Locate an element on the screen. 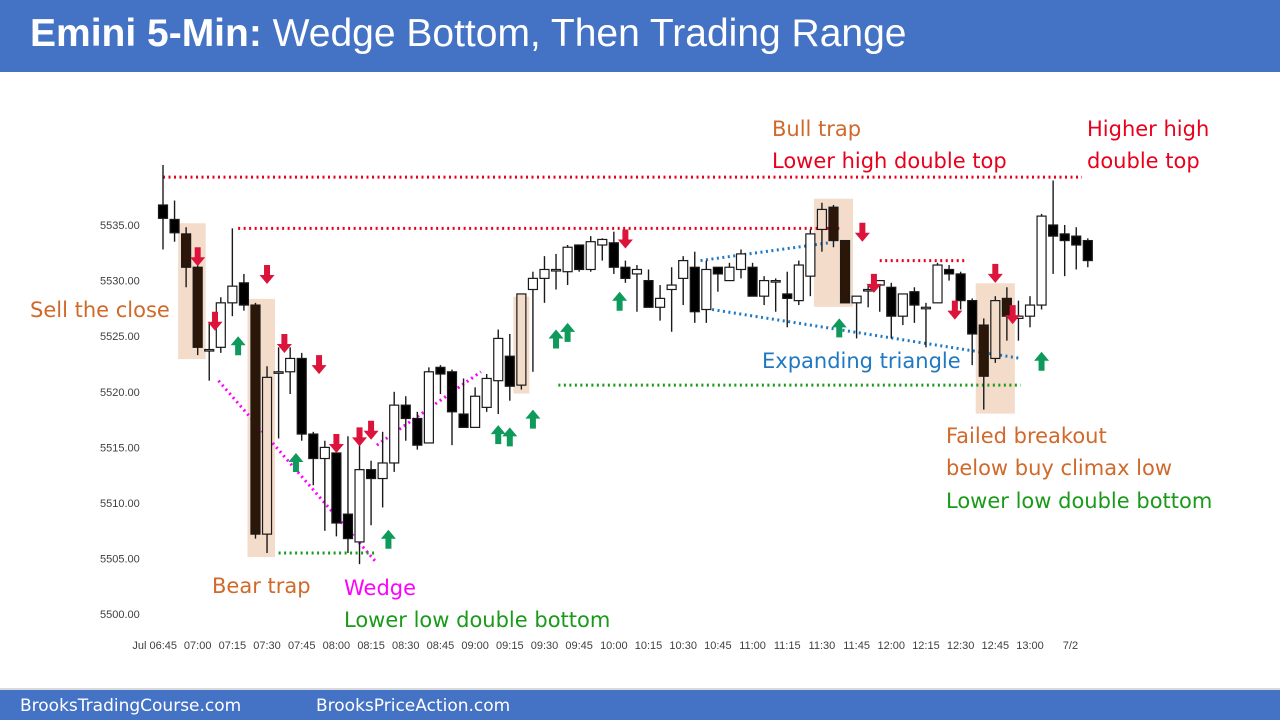 This screenshot has height=720, width=1280. x-tick-label: 08:00 is located at coordinates (337, 646).